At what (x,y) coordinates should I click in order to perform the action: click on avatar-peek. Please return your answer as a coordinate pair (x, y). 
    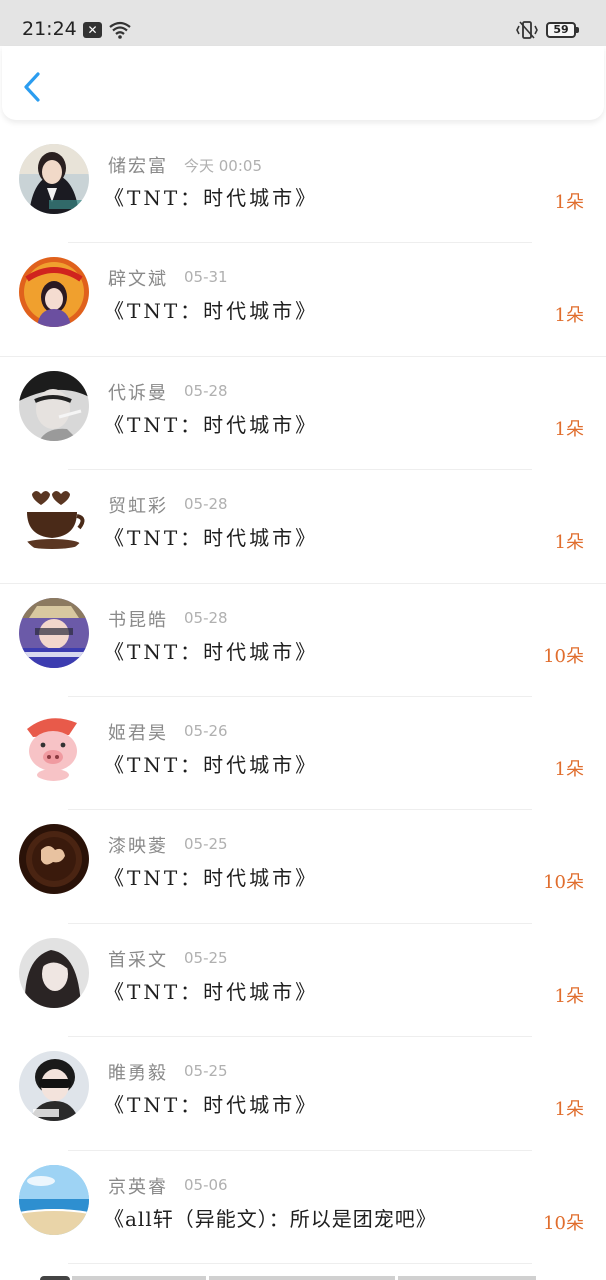
    Looking at the image, I should click on (55, 1278).